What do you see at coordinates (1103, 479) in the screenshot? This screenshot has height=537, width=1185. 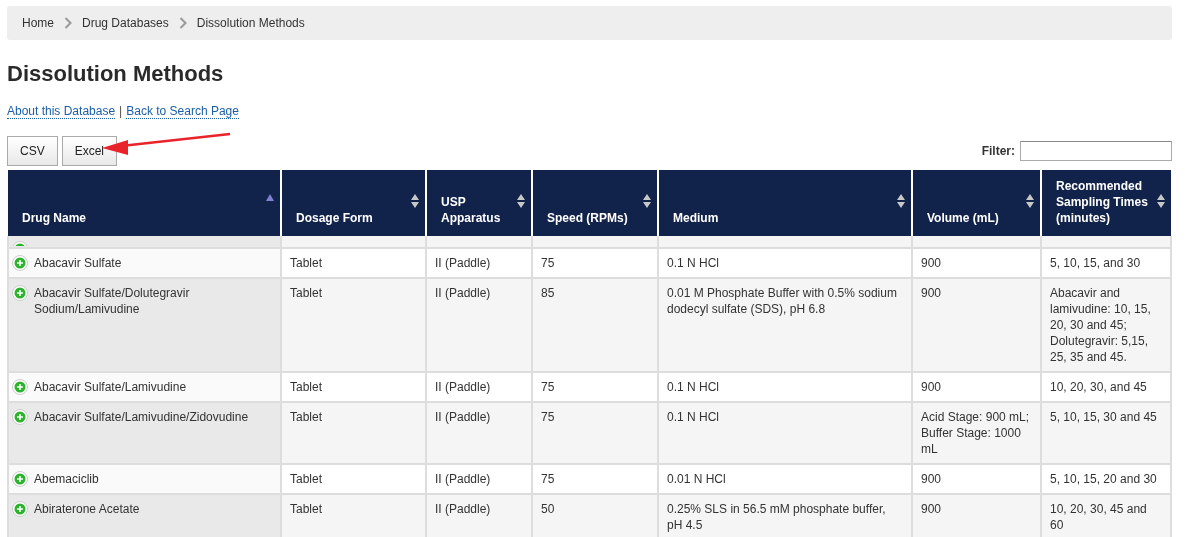 I see `table-cell: 5, 10, 15, 20 and 30` at bounding box center [1103, 479].